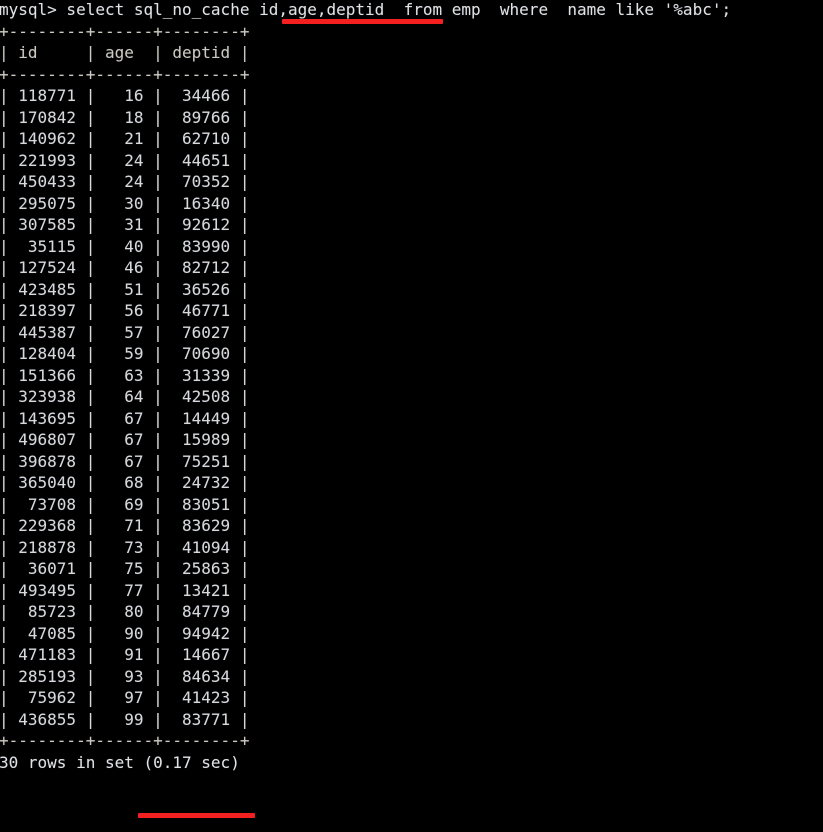 This screenshot has width=823, height=832. What do you see at coordinates (125, 719) in the screenshot?
I see `table-row: | 436855 | 99 | 83771 |` at bounding box center [125, 719].